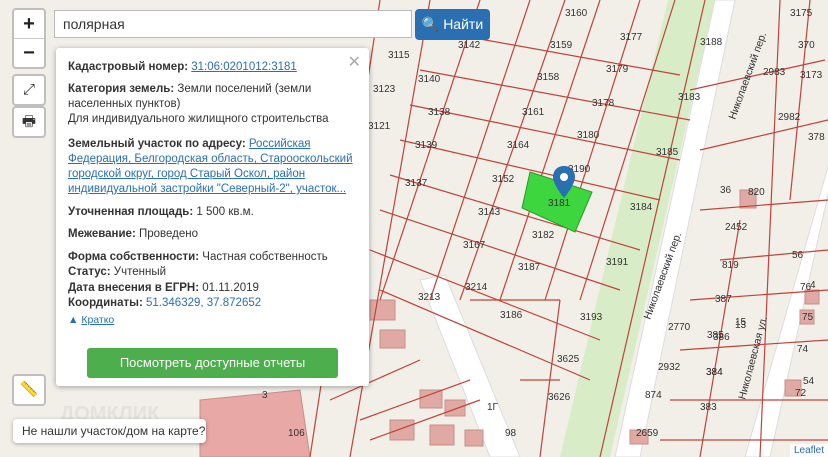  I want to click on parcel-number: 3167, so click(474, 245).